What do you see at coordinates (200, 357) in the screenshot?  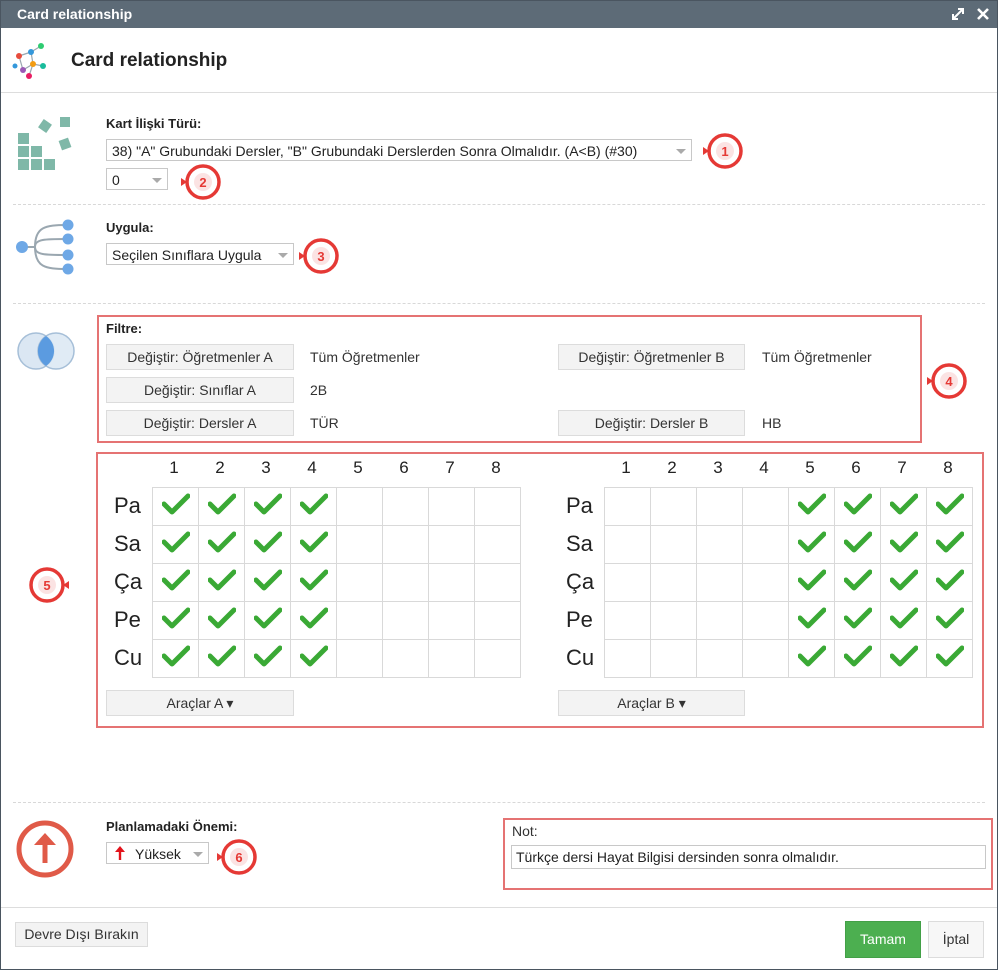 I see `change-teachers-a-button: Değiştir: Öğretmenler A` at bounding box center [200, 357].